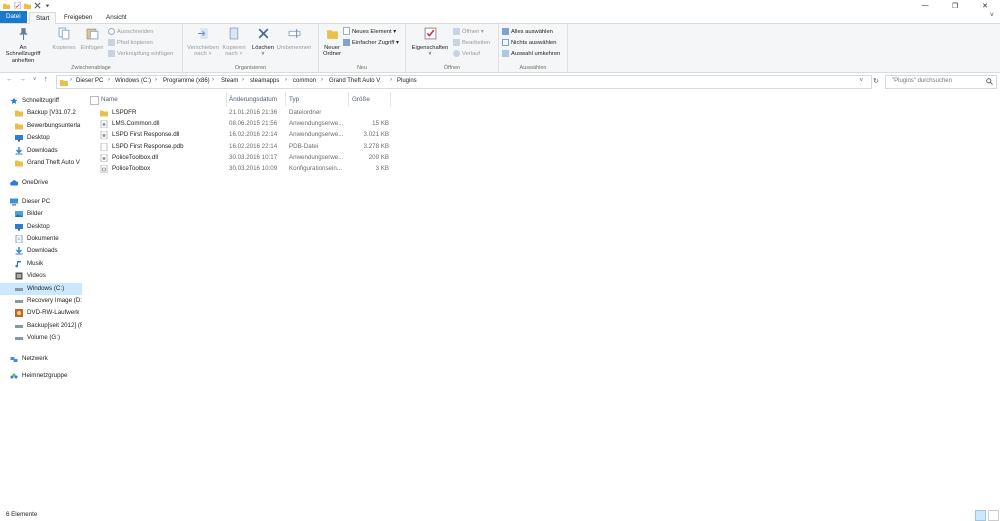  I want to click on breadcrumb-item: Steam, so click(229, 81).